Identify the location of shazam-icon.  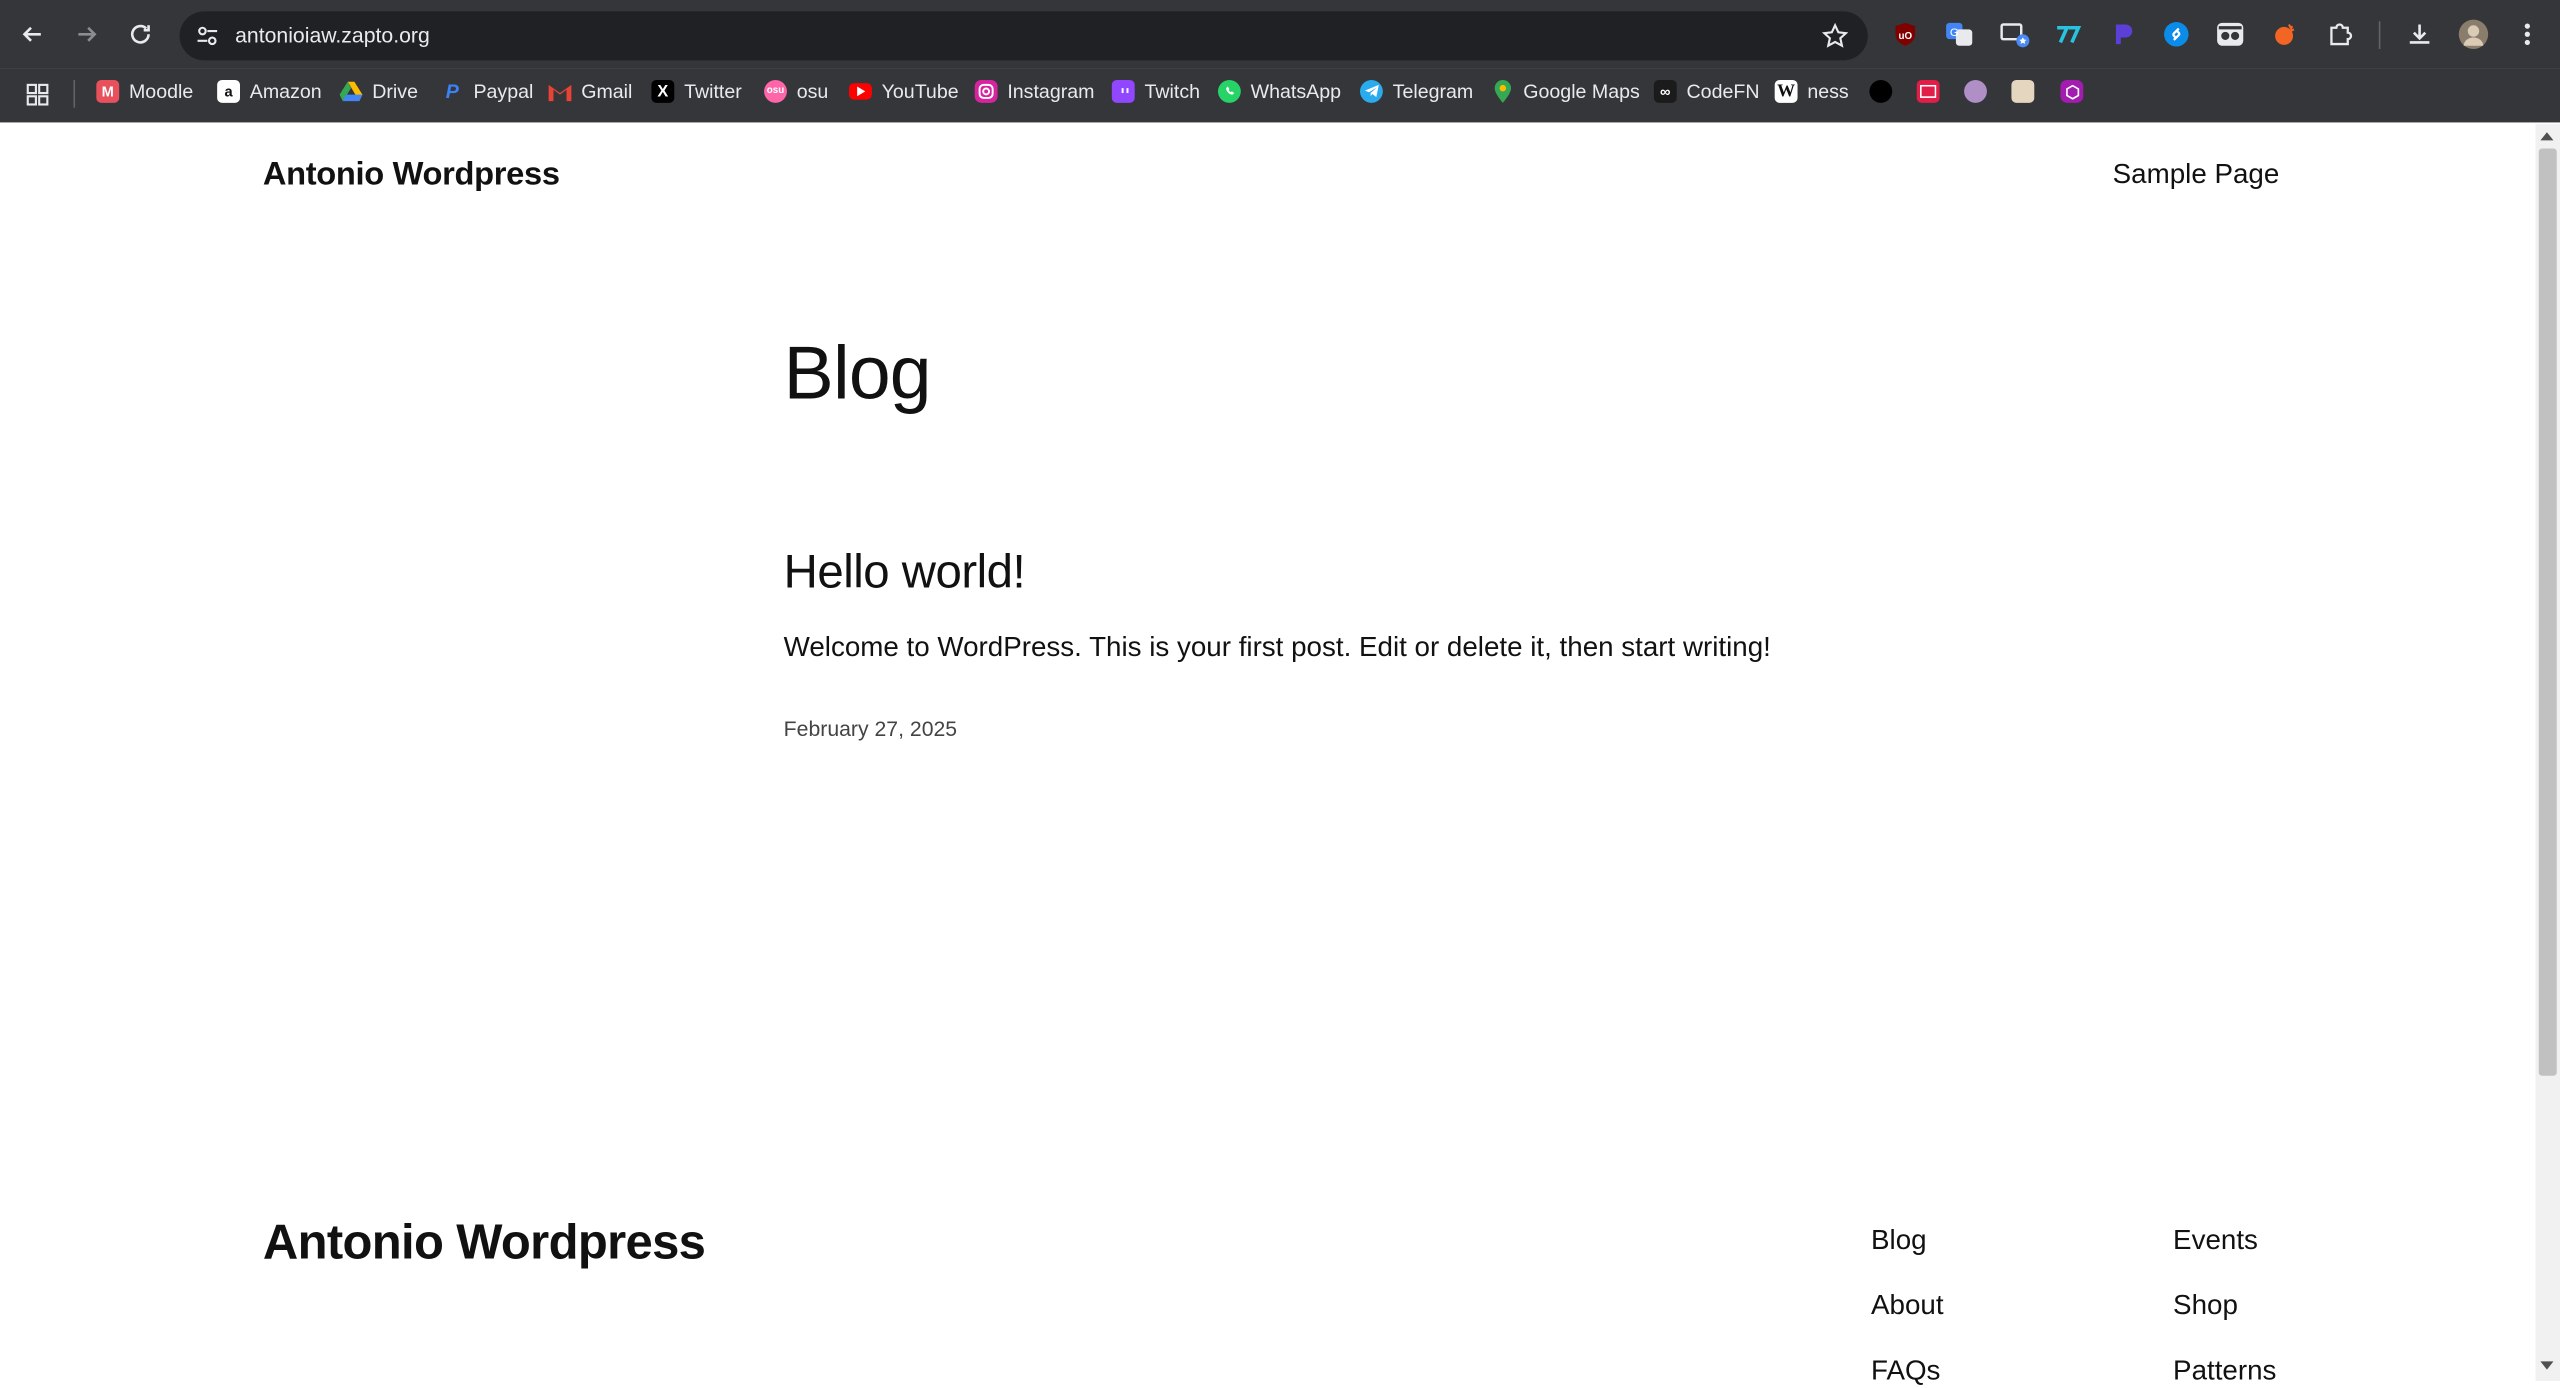
(2176, 34).